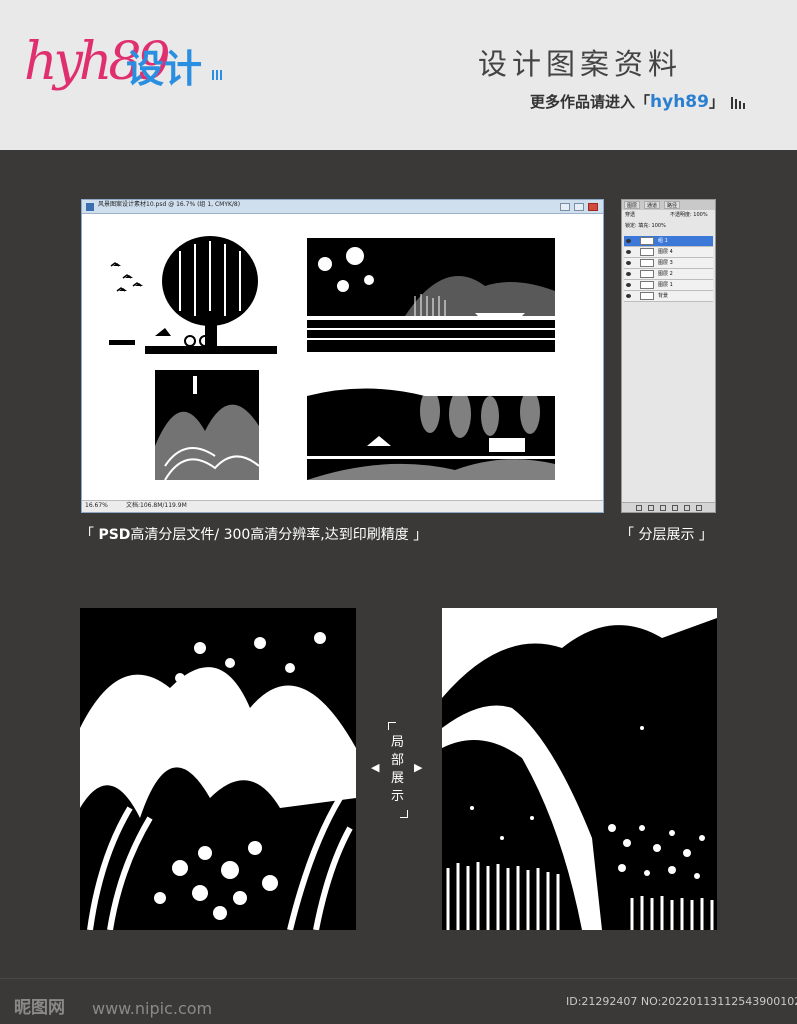 Image resolution: width=797 pixels, height=1024 pixels. I want to click on layer-row: 背景, so click(668, 296).